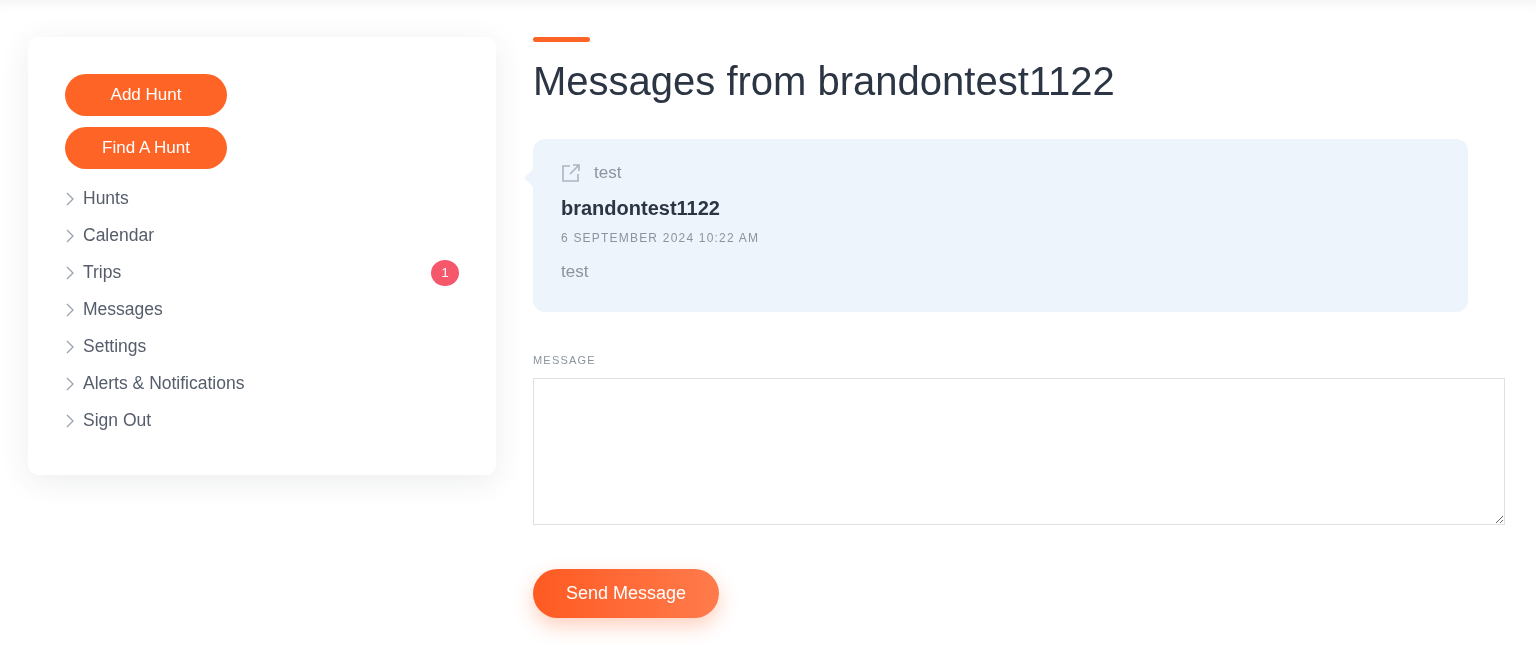 This screenshot has width=1536, height=667. What do you see at coordinates (445, 272) in the screenshot?
I see `count-badge: 1` at bounding box center [445, 272].